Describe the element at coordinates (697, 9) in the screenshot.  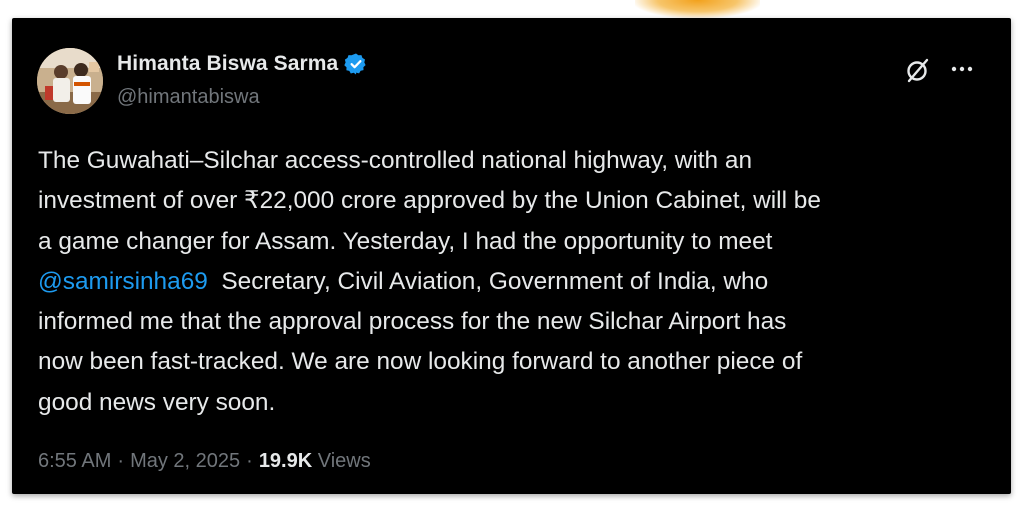
I see `background-glow` at that location.